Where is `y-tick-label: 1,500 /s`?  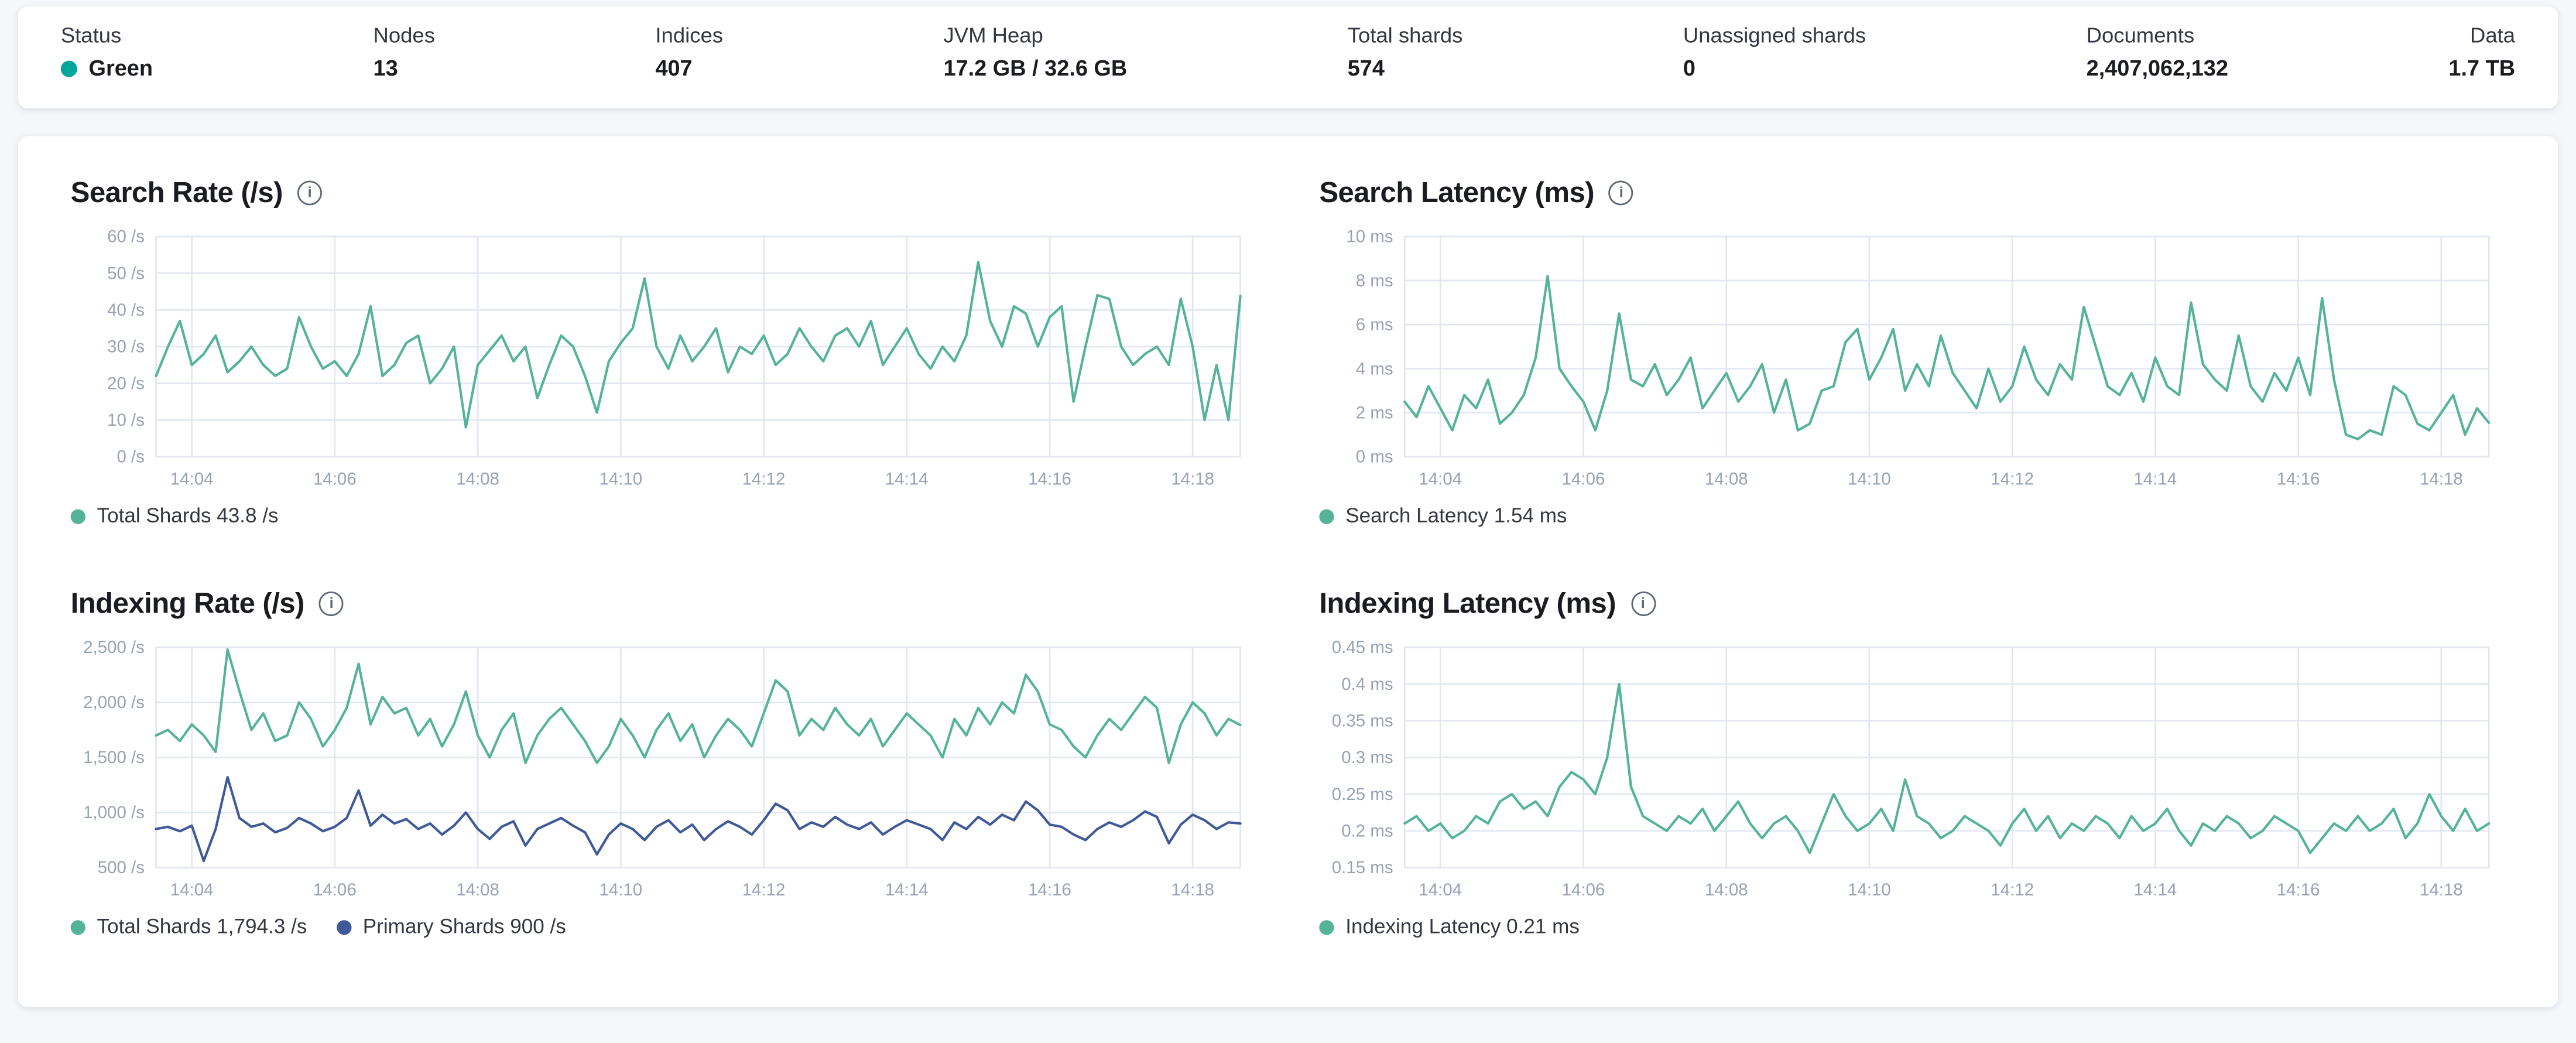 y-tick-label: 1,500 /s is located at coordinates (114, 757).